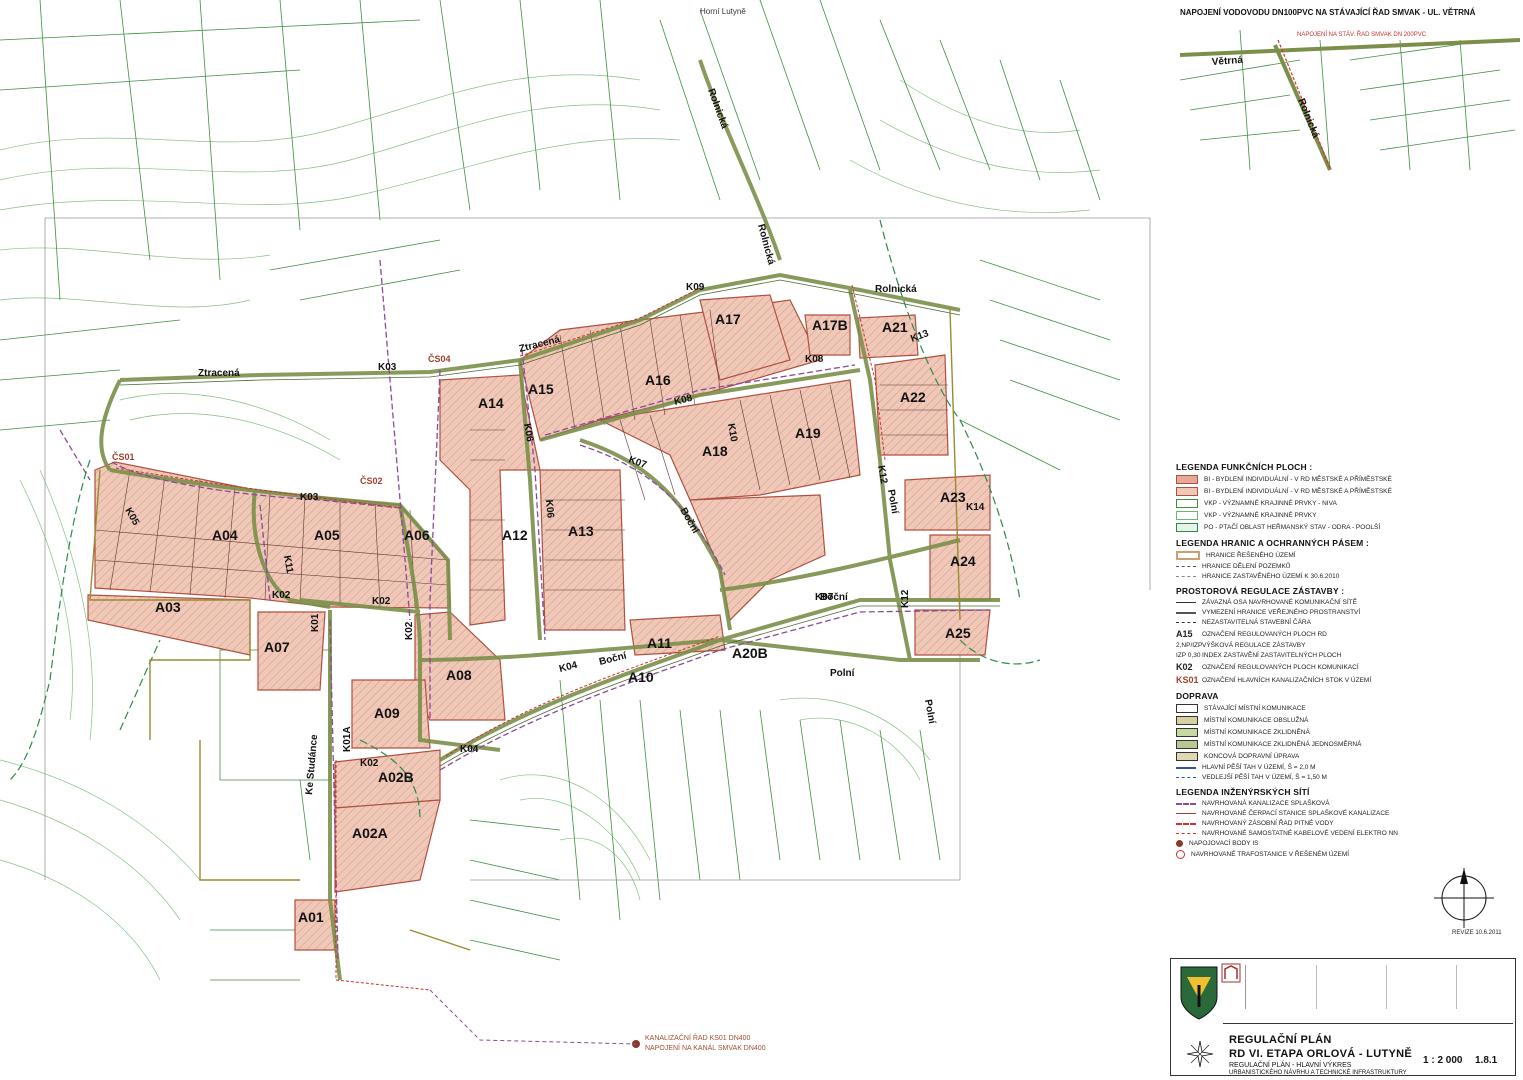 The image size is (1523, 1080). What do you see at coordinates (698, 1037) in the screenshot?
I see `annotation-kanal: KANALIZAČNÍ ŘAD KS01 DN400` at bounding box center [698, 1037].